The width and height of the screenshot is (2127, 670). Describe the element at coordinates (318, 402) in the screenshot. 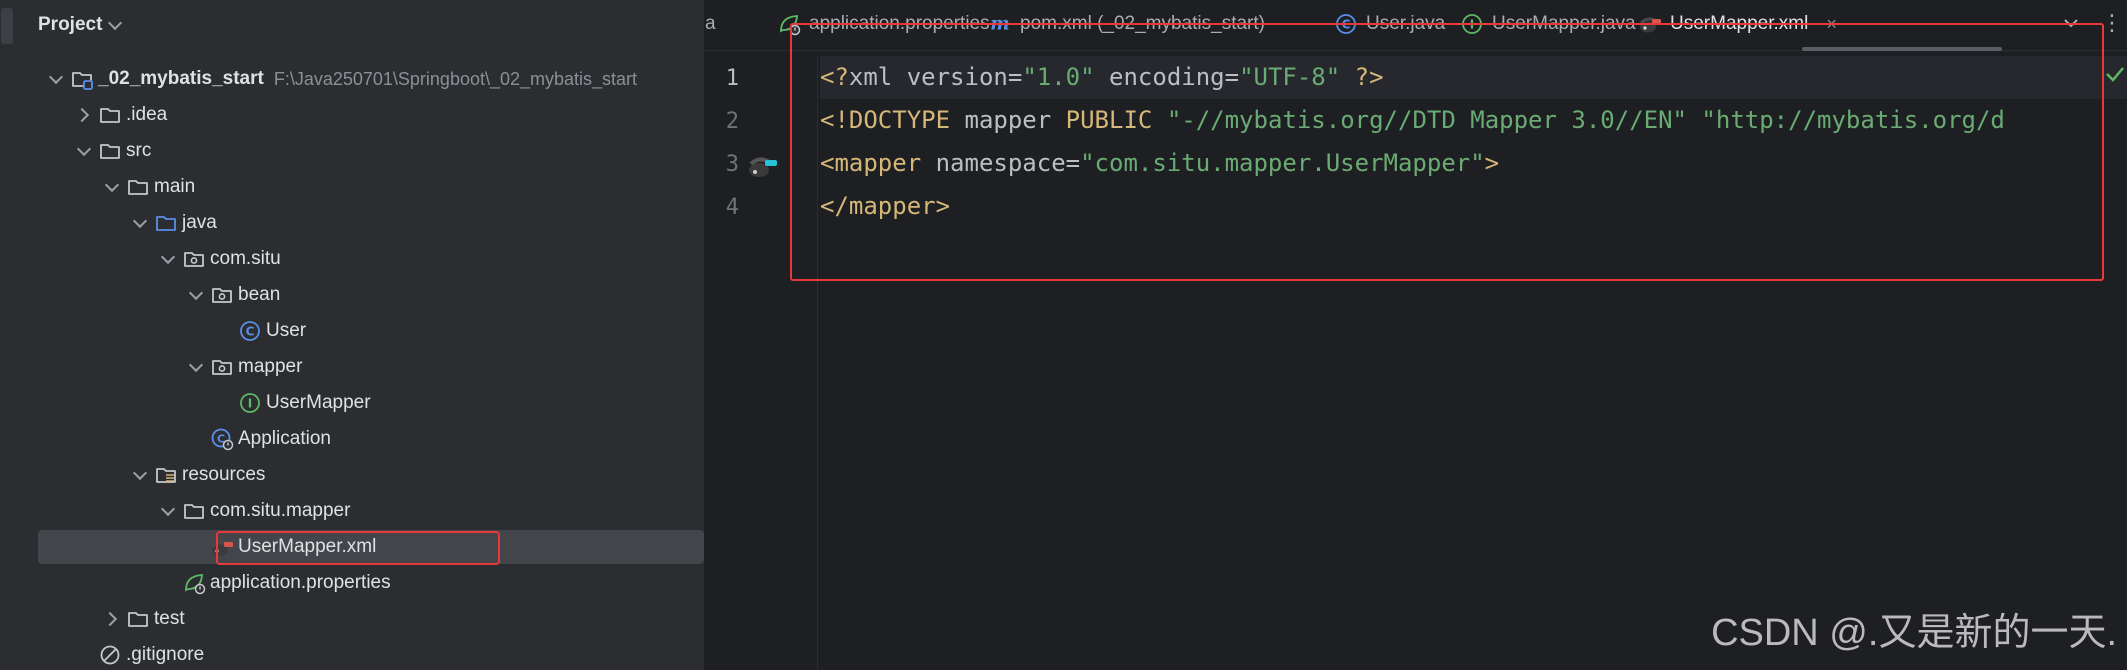

I see `tree-item-label: UserMapper` at that location.